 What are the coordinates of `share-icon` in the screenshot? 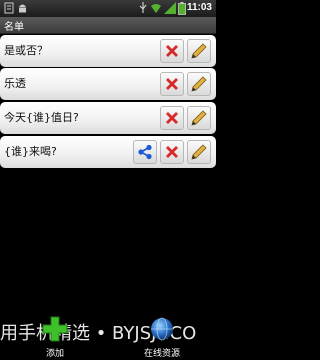 It's located at (145, 152).